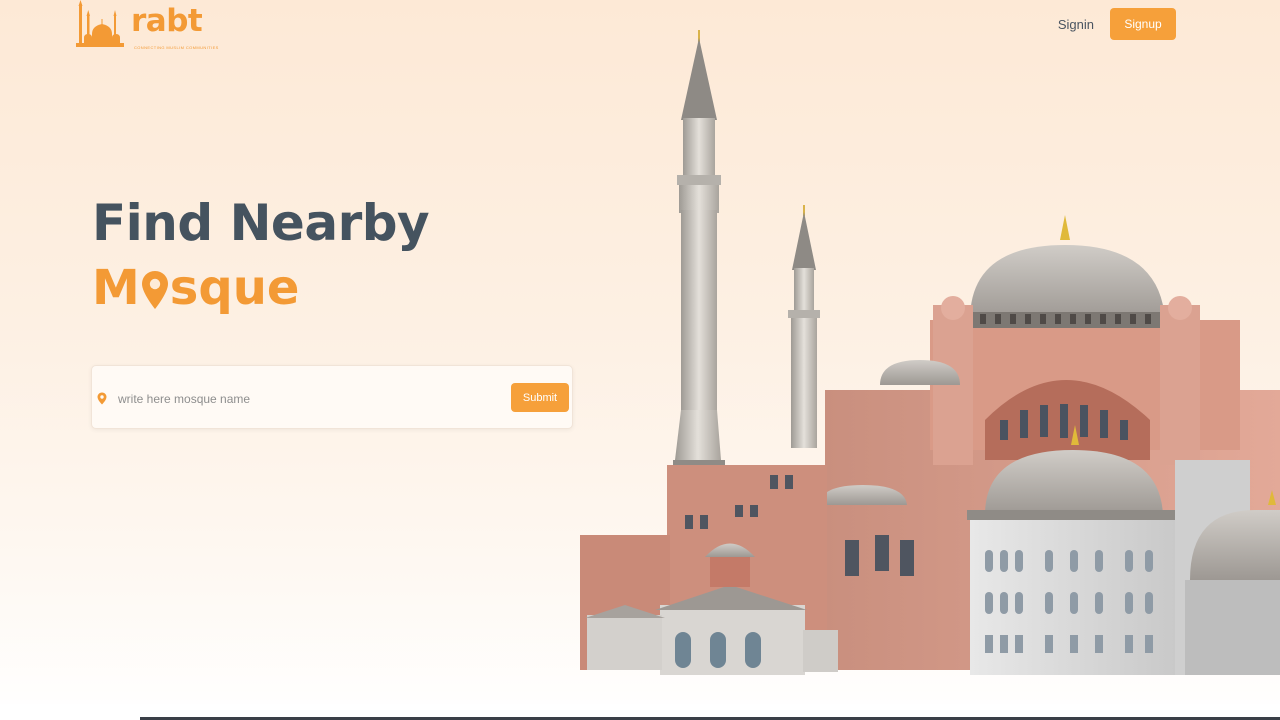 The width and height of the screenshot is (1280, 720). What do you see at coordinates (308, 399) in the screenshot?
I see `mosque-search-input` at bounding box center [308, 399].